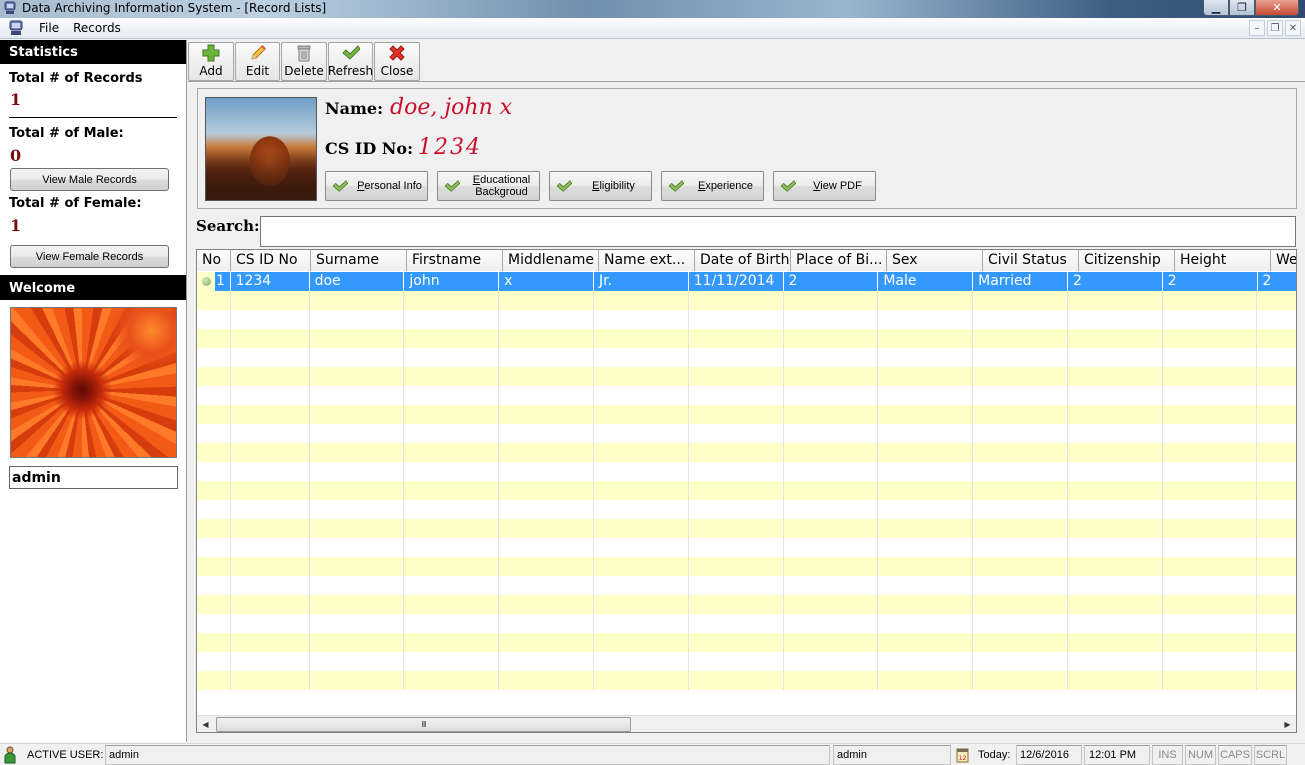  What do you see at coordinates (778, 231) in the screenshot?
I see `search-input` at bounding box center [778, 231].